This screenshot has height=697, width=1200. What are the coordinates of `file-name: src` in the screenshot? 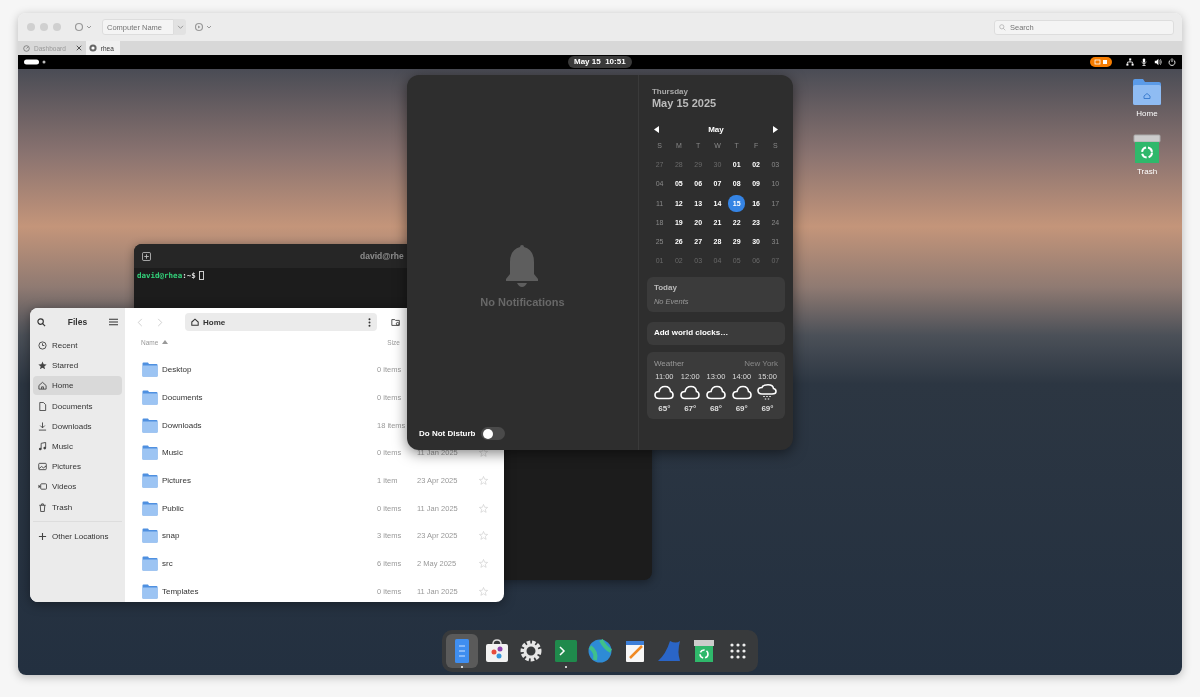 It's located at (269, 564).